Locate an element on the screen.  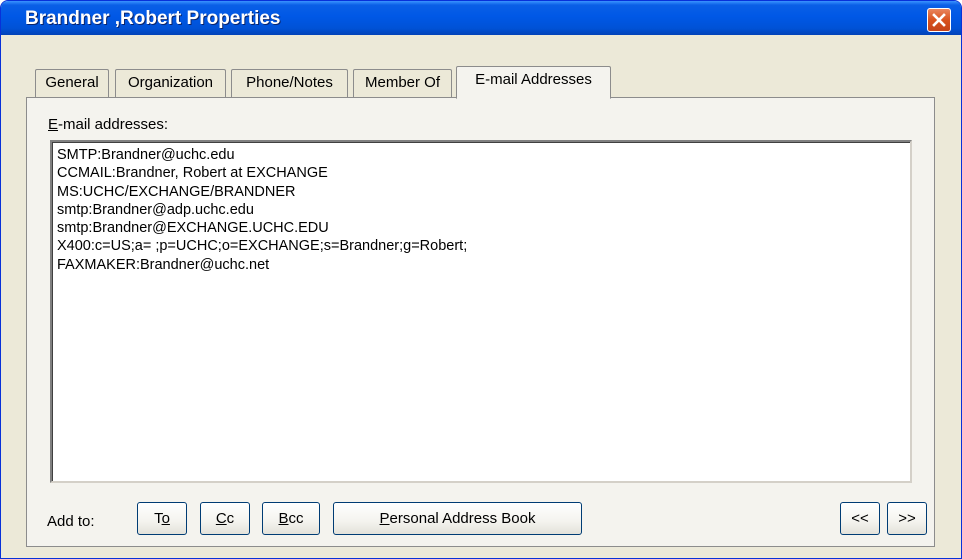
list-item: SMTP:Brandner@uchc.edu is located at coordinates (483, 155).